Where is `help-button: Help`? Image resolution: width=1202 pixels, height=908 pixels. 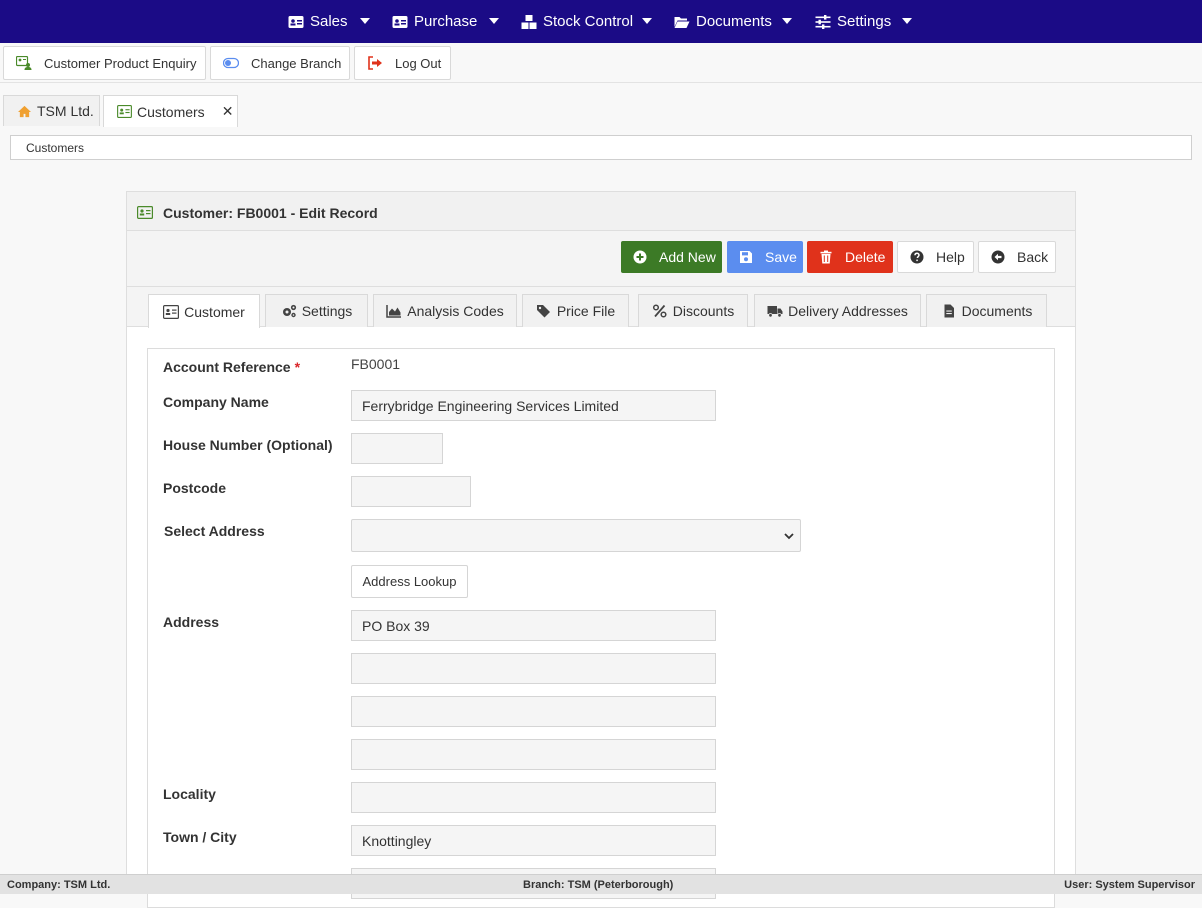 help-button: Help is located at coordinates (935, 257).